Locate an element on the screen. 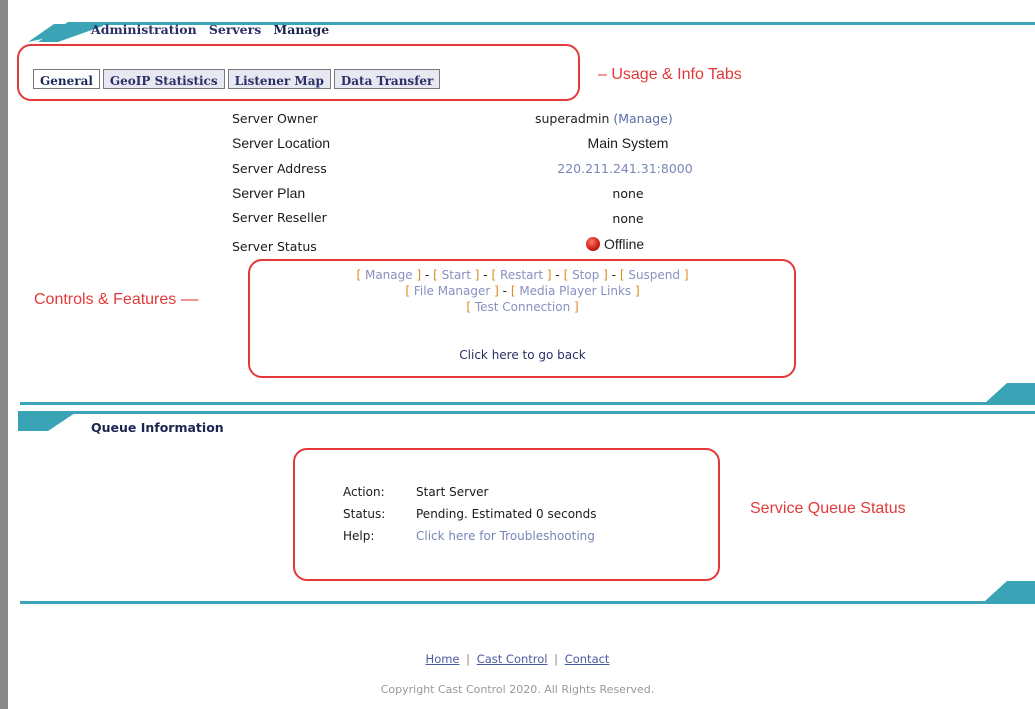  server-plan-label: Server Plan is located at coordinates (269, 193).